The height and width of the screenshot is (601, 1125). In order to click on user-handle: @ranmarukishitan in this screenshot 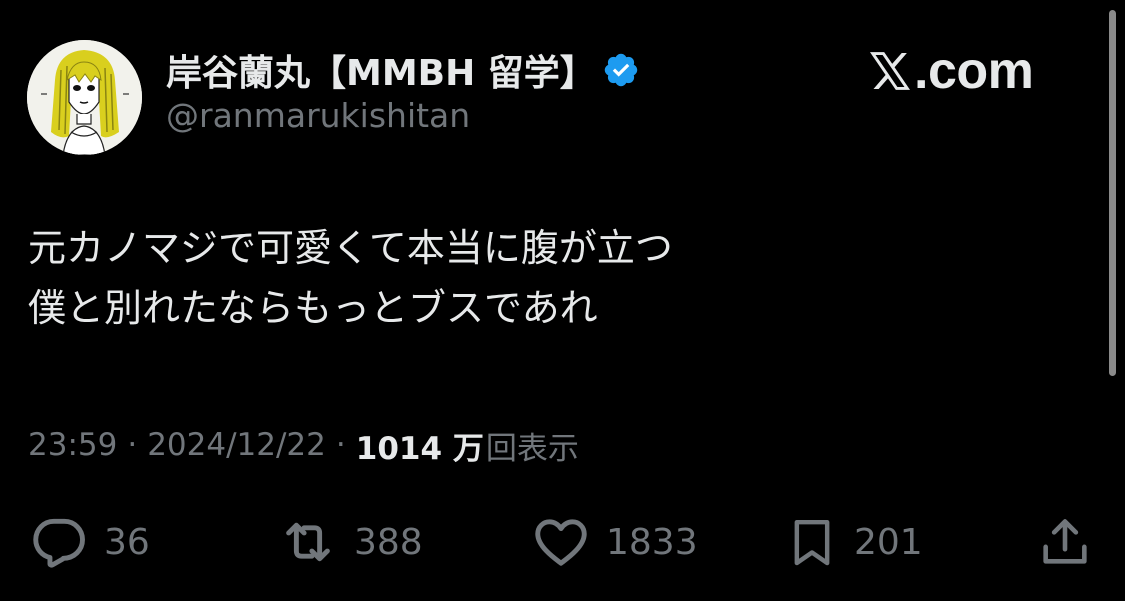, I will do `click(318, 115)`.